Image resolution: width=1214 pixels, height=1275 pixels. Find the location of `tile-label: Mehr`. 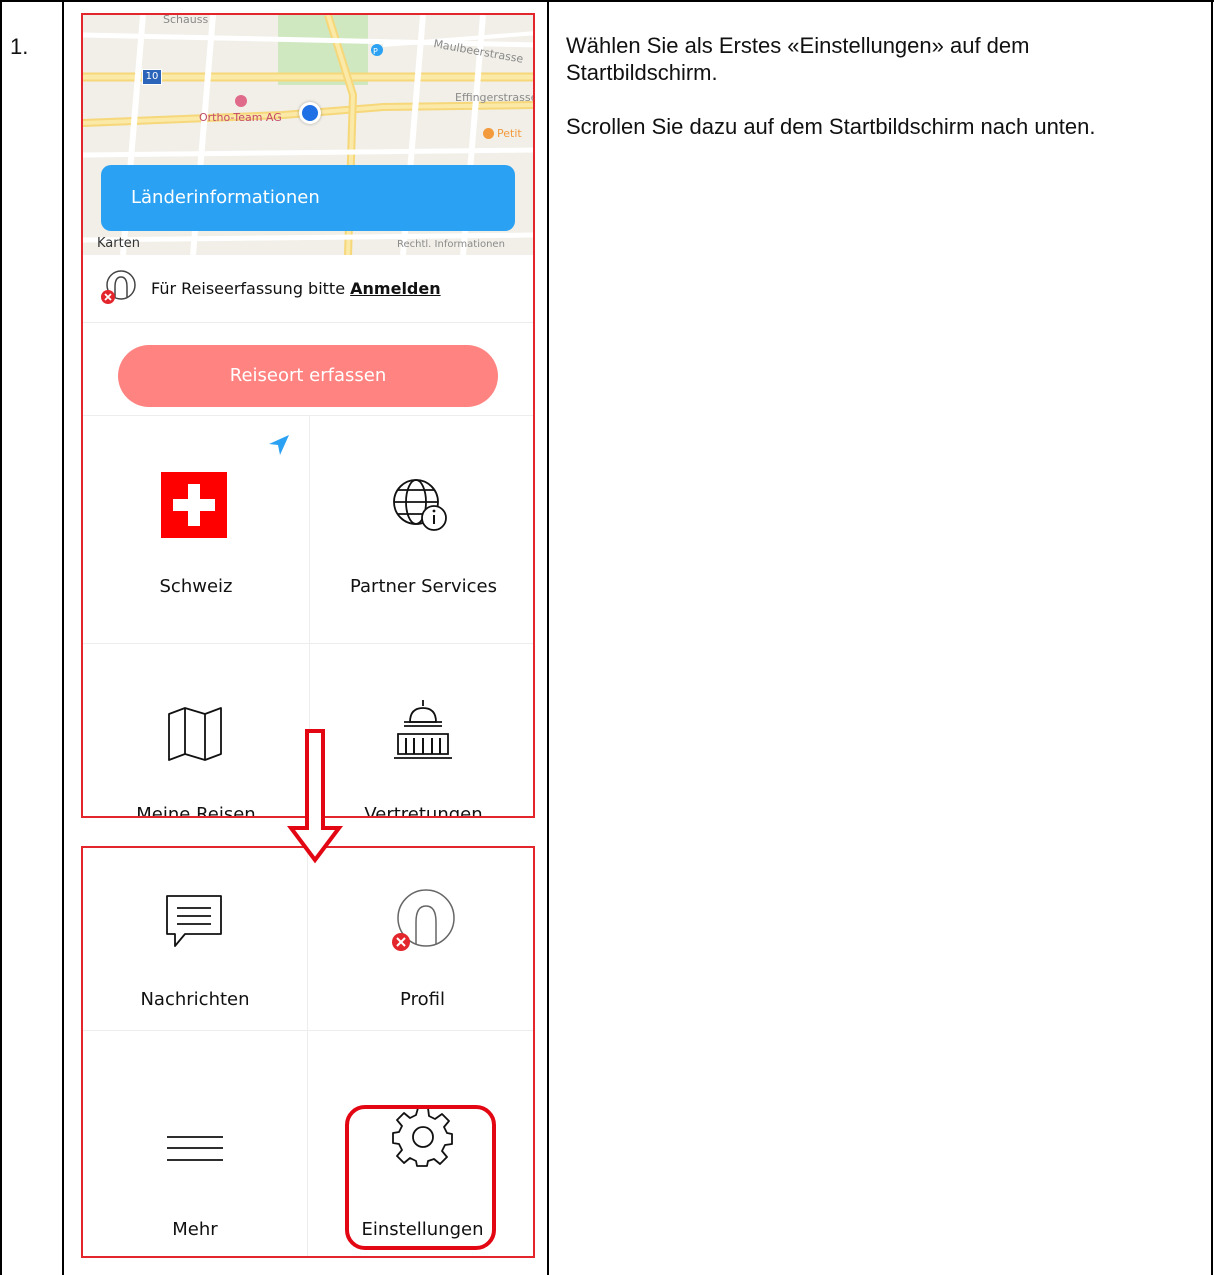

tile-label: Mehr is located at coordinates (195, 1229).